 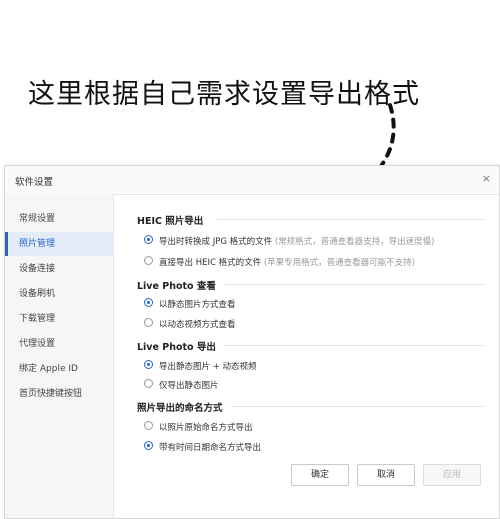 I want to click on close-icon: ×, so click(x=486, y=178).